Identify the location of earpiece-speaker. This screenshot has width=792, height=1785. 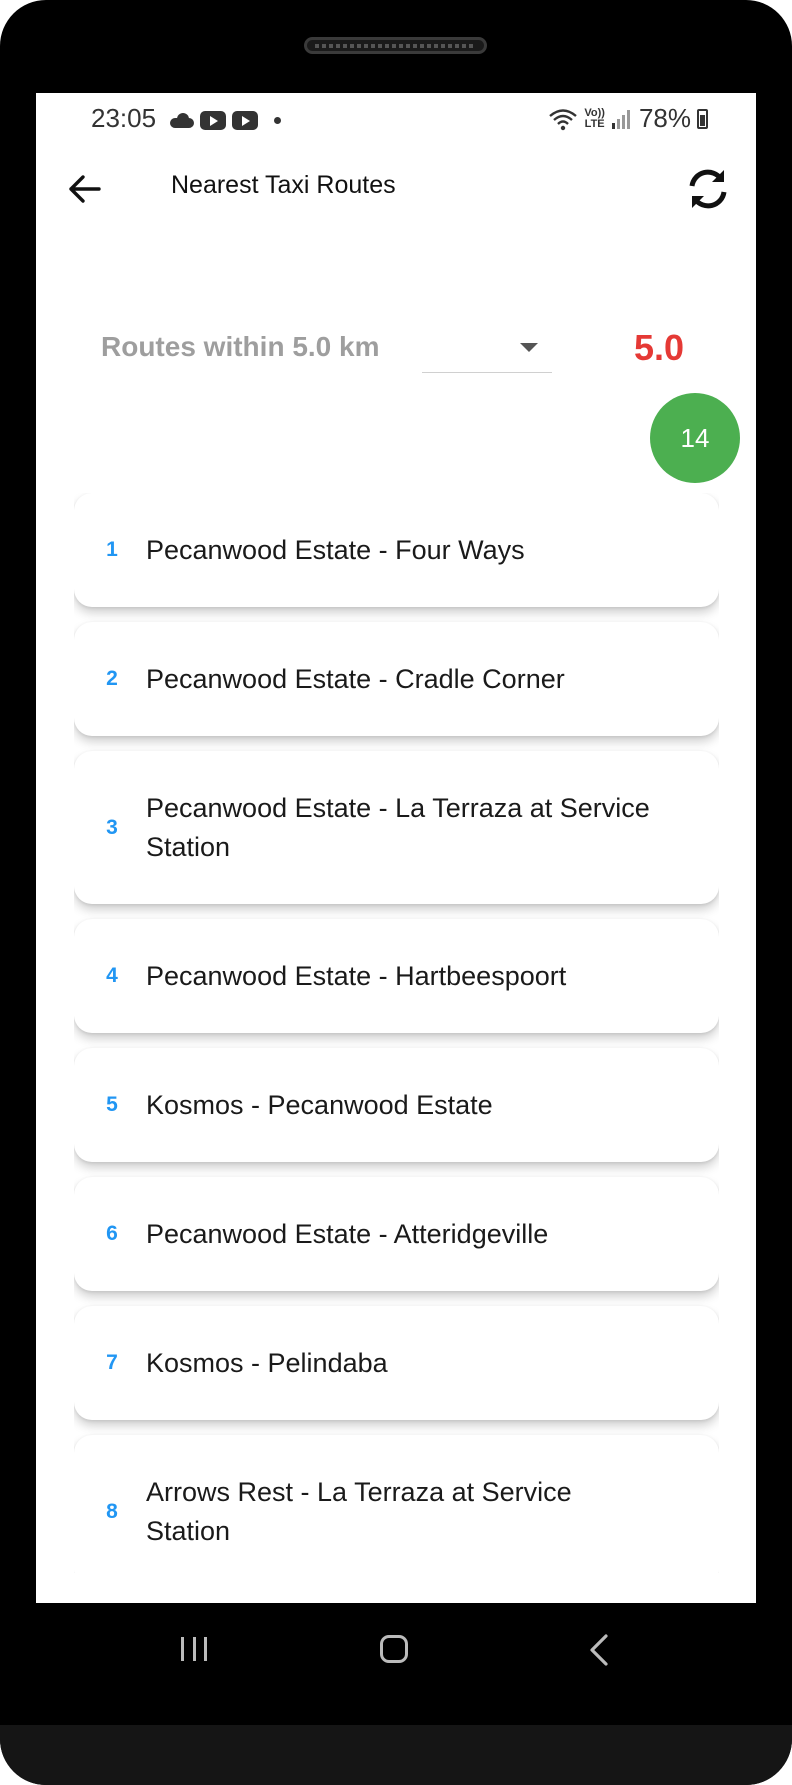
(395, 45).